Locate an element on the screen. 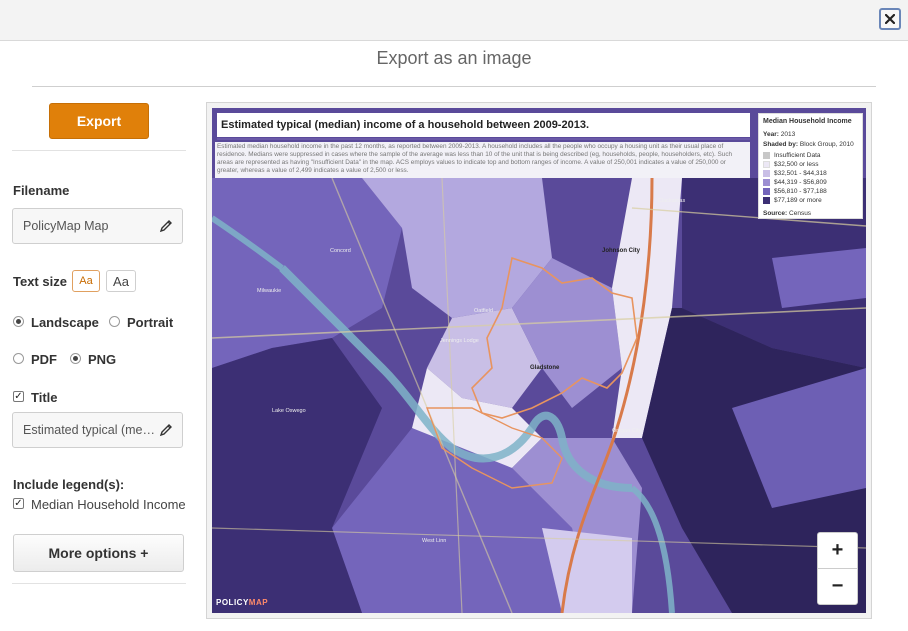 The height and width of the screenshot is (631, 908). landscape-radio is located at coordinates (18, 321).